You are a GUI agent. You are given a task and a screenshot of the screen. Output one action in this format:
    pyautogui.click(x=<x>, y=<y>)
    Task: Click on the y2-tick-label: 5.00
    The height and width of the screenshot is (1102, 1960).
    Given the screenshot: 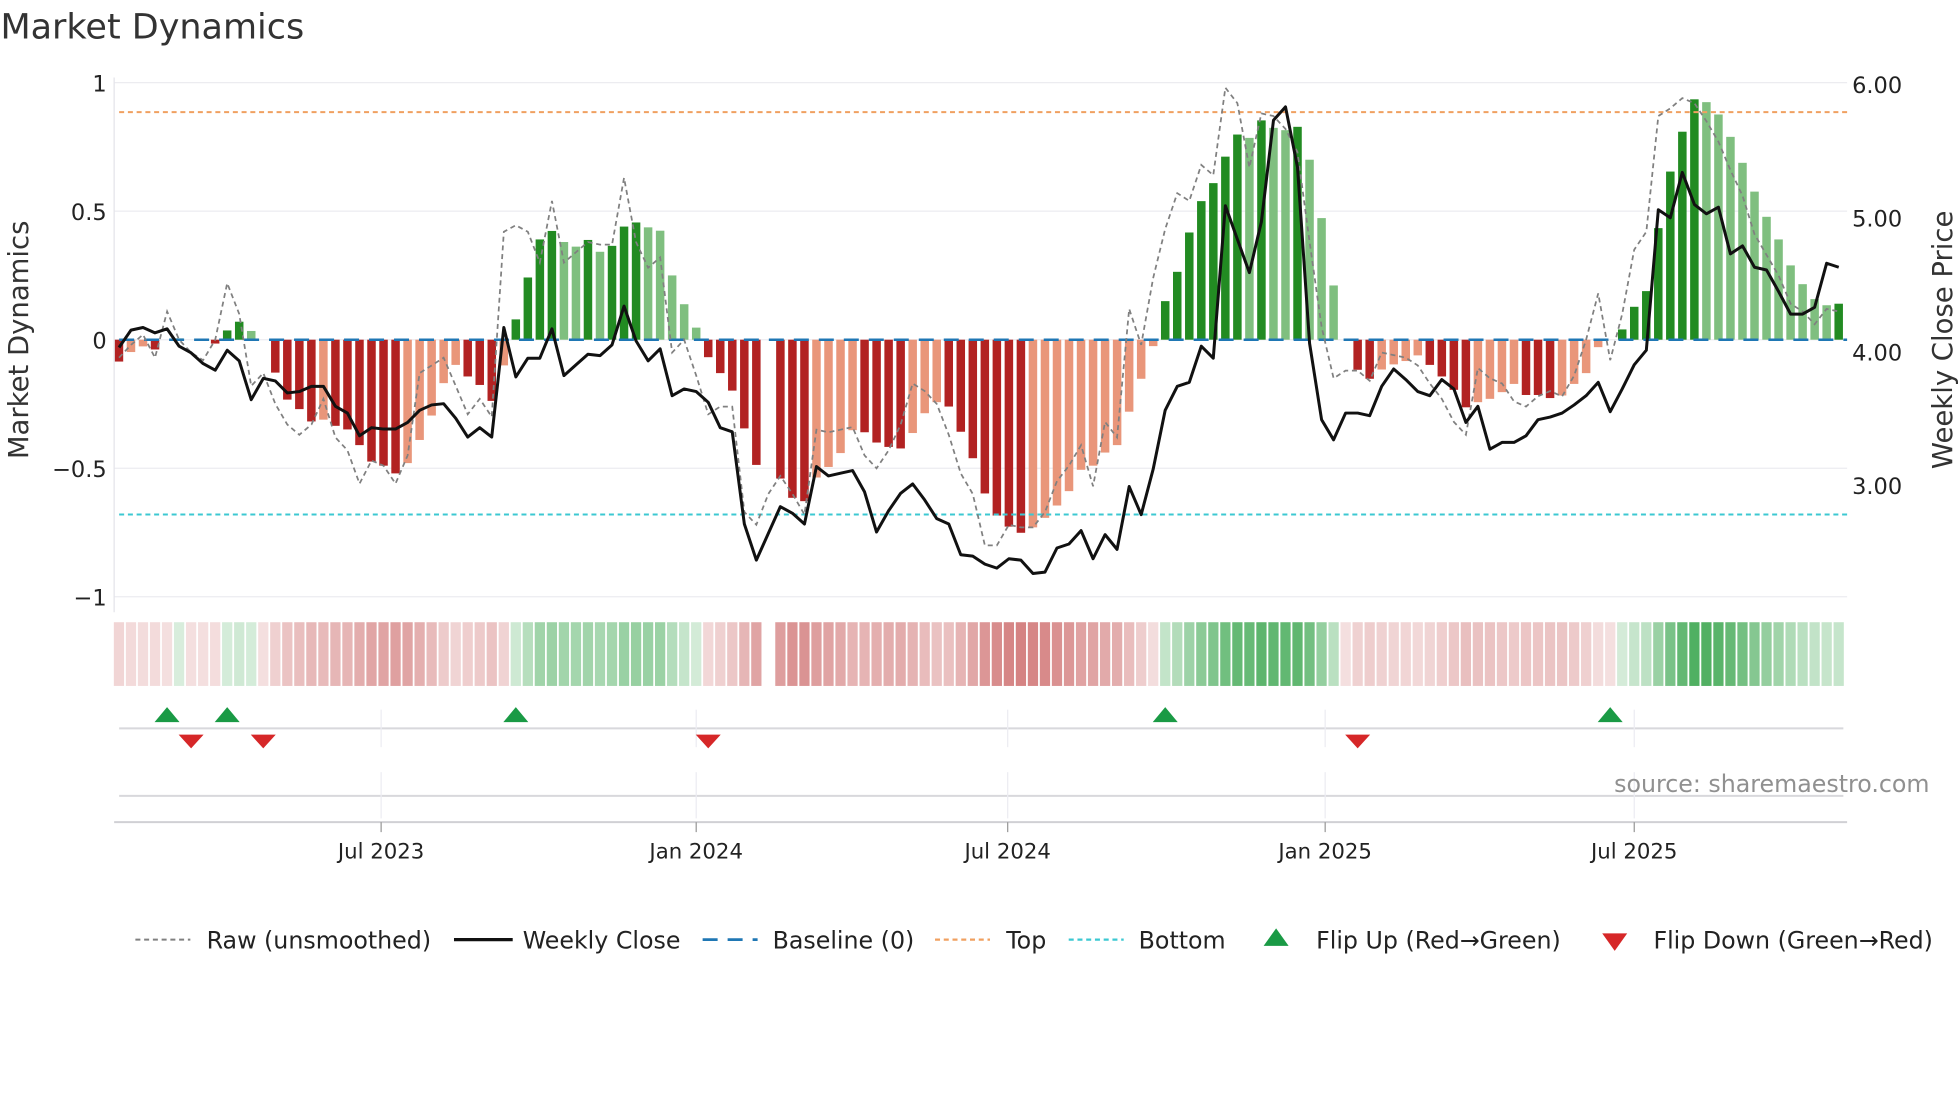 What is the action you would take?
    pyautogui.click(x=1877, y=220)
    